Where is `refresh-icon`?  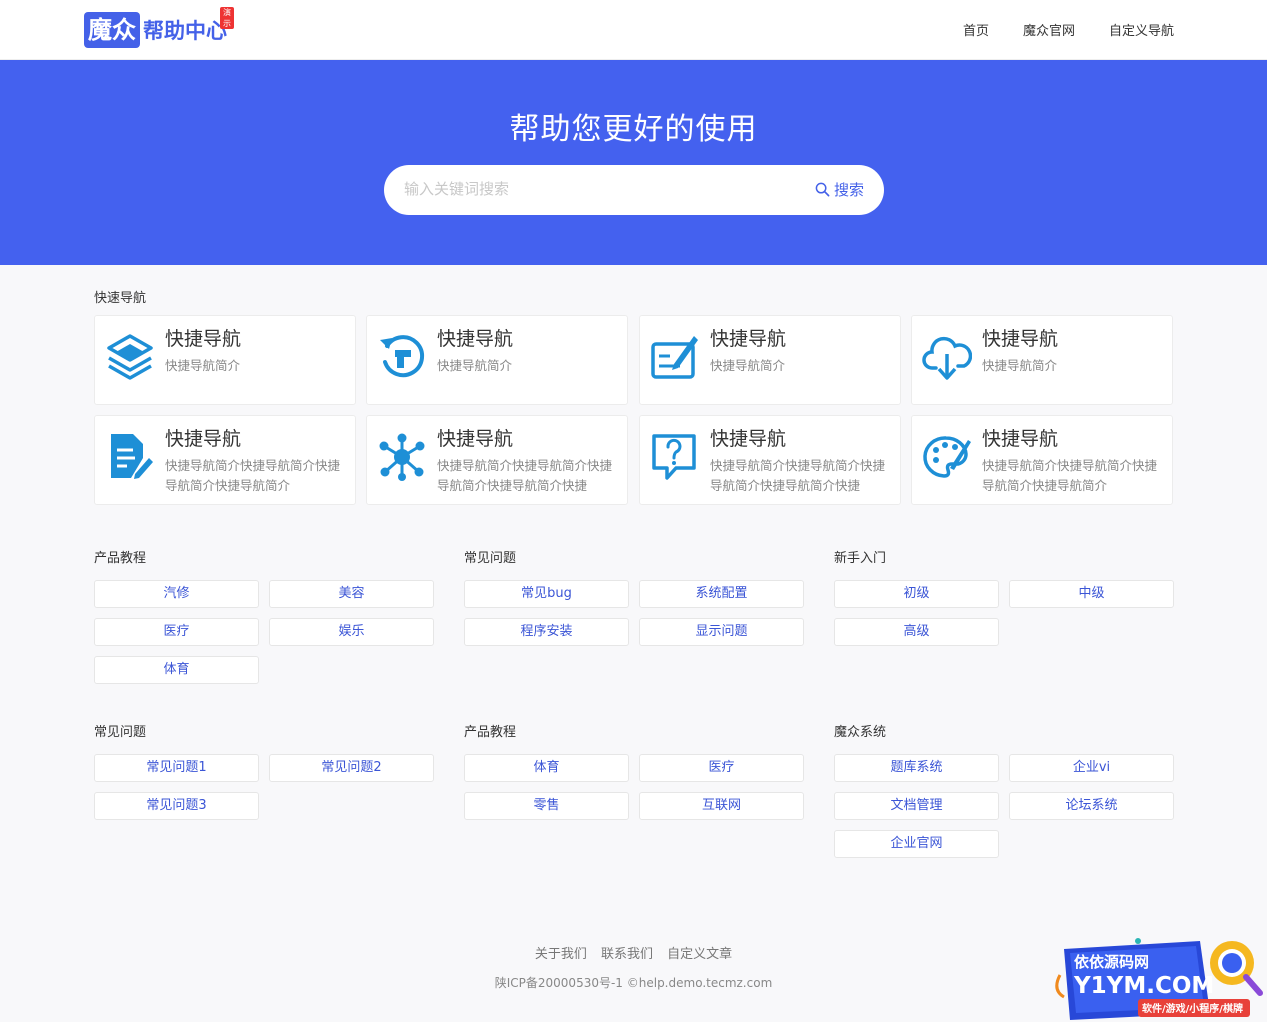 refresh-icon is located at coordinates (402, 356).